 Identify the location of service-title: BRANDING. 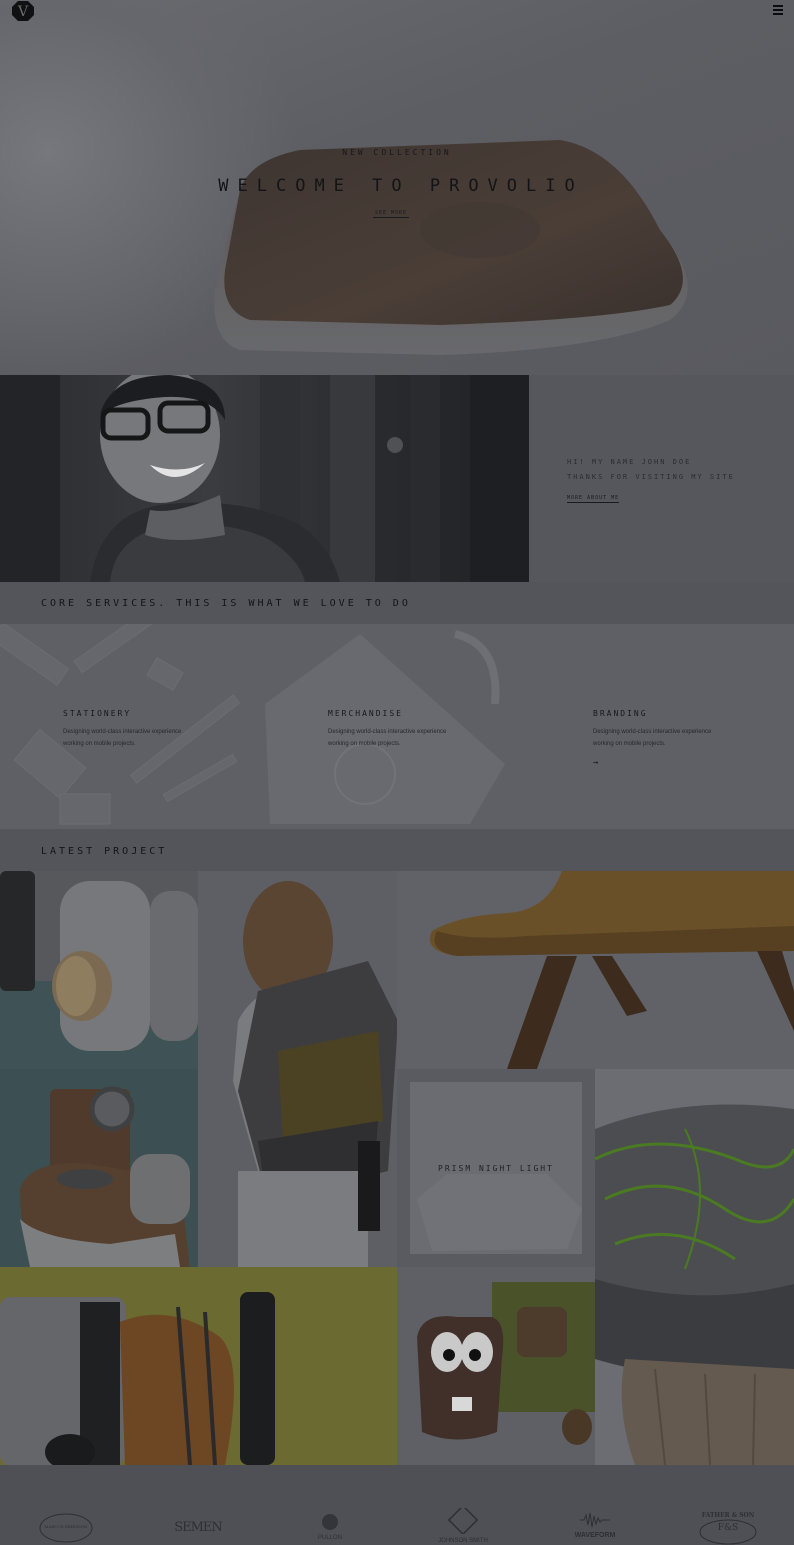
(620, 713).